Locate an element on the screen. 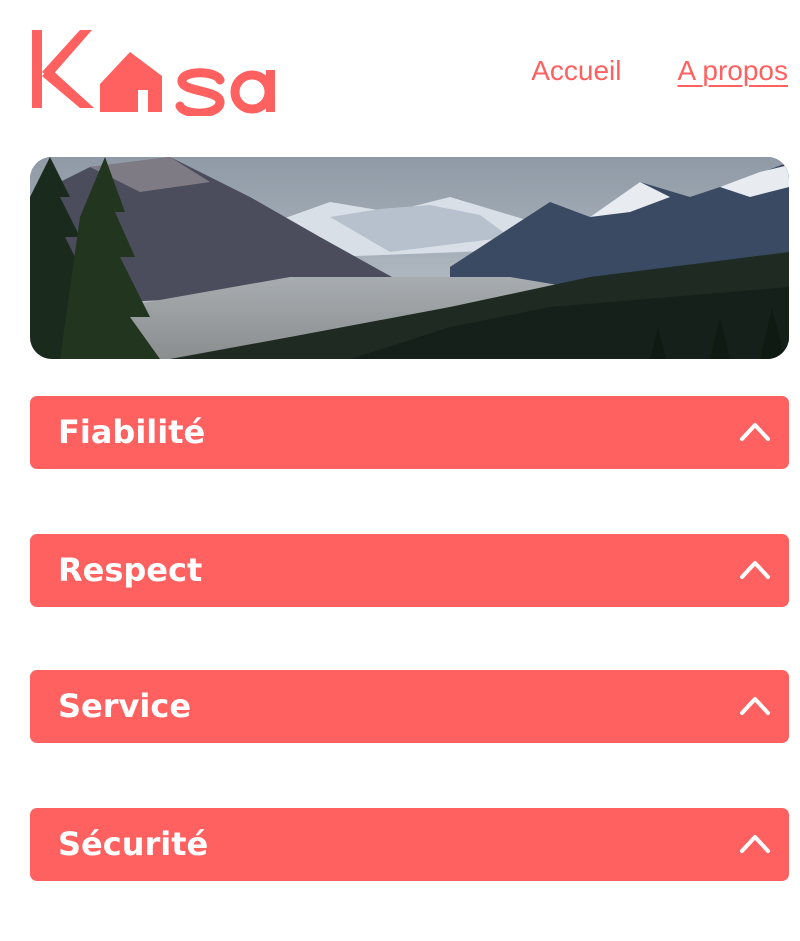  nav-link-a-propos: A propos is located at coordinates (732, 71).